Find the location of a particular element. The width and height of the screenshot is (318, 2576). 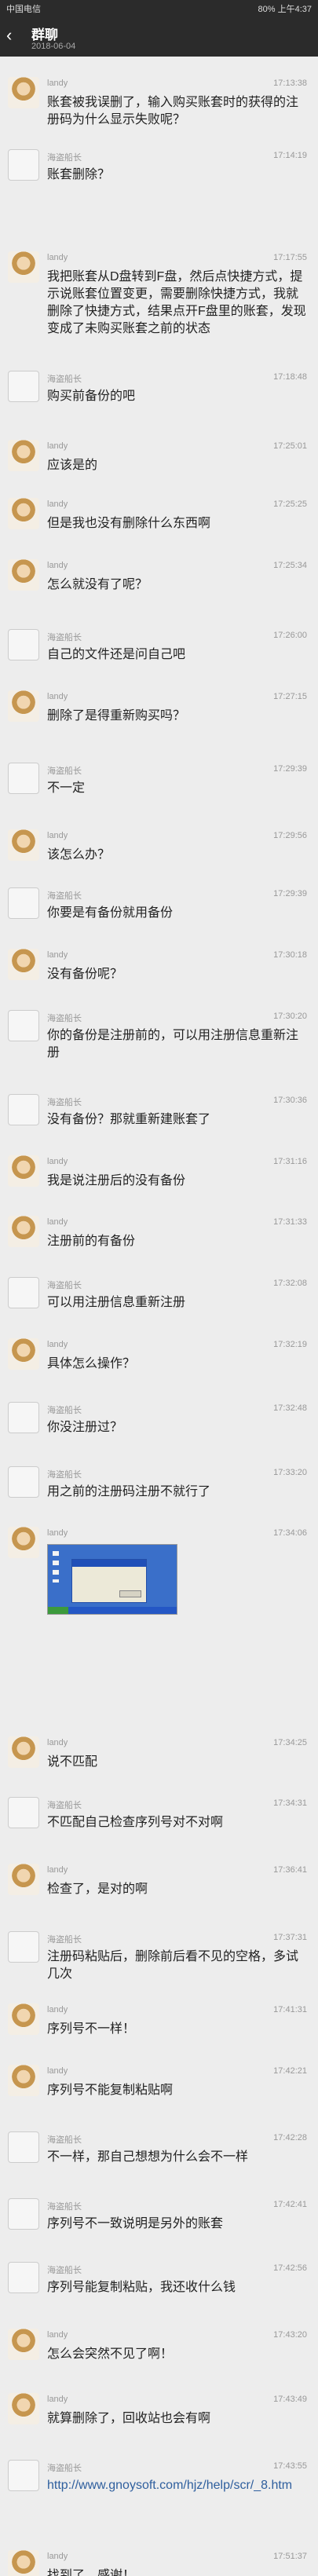

message-text: 你没注册过？ is located at coordinates (85, 1428).